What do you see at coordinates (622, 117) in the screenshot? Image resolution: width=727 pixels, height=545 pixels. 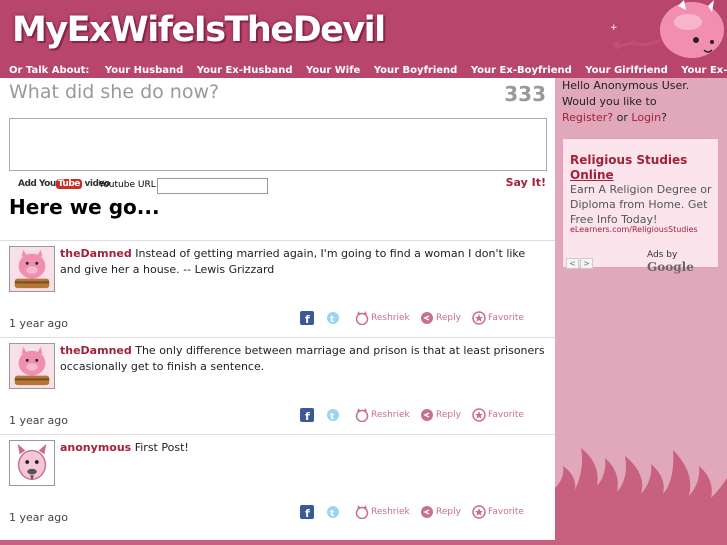 I see `auth-or: or` at bounding box center [622, 117].